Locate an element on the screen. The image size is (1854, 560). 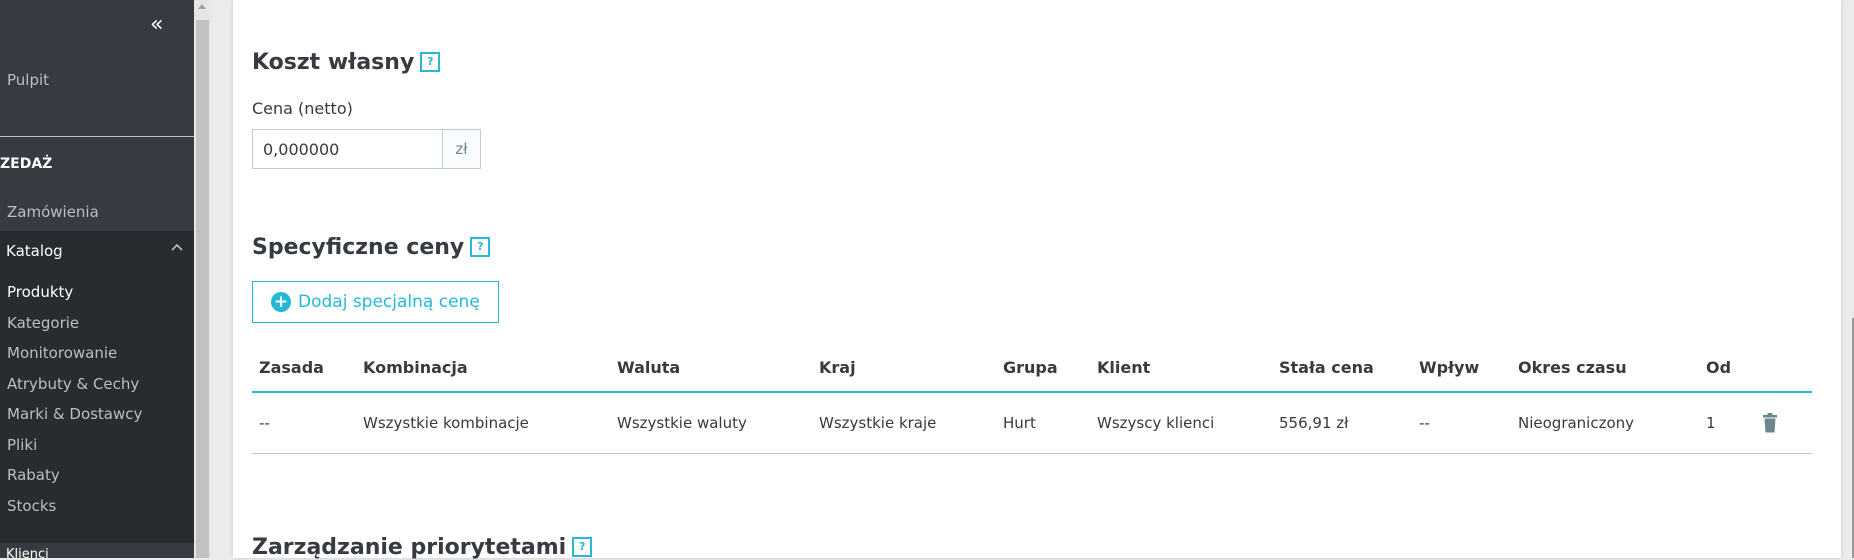
column-header-rule: Zasada is located at coordinates (304, 368).